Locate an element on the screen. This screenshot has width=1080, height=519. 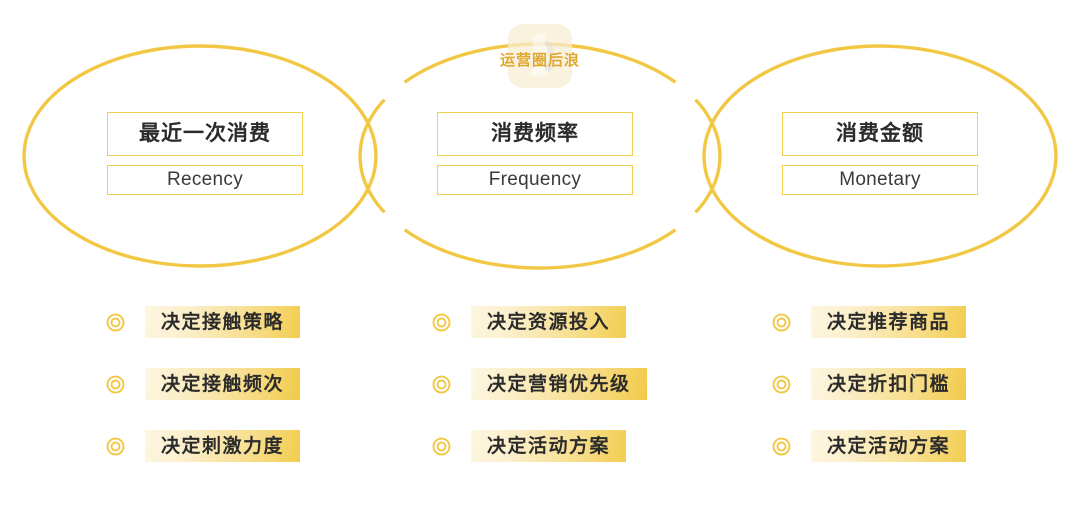
column-header-frequency: 消费频率 Frequency is located at coordinates (535, 153).